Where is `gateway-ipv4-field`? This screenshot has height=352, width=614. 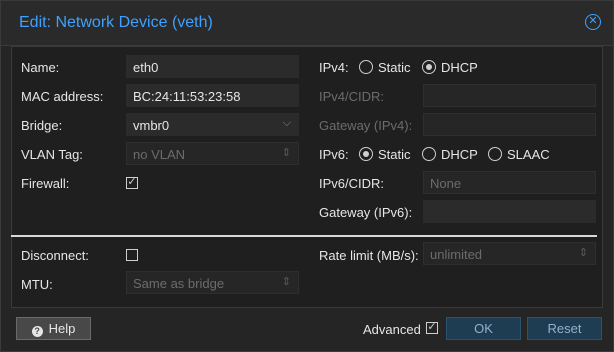 gateway-ipv4-field is located at coordinates (509, 124).